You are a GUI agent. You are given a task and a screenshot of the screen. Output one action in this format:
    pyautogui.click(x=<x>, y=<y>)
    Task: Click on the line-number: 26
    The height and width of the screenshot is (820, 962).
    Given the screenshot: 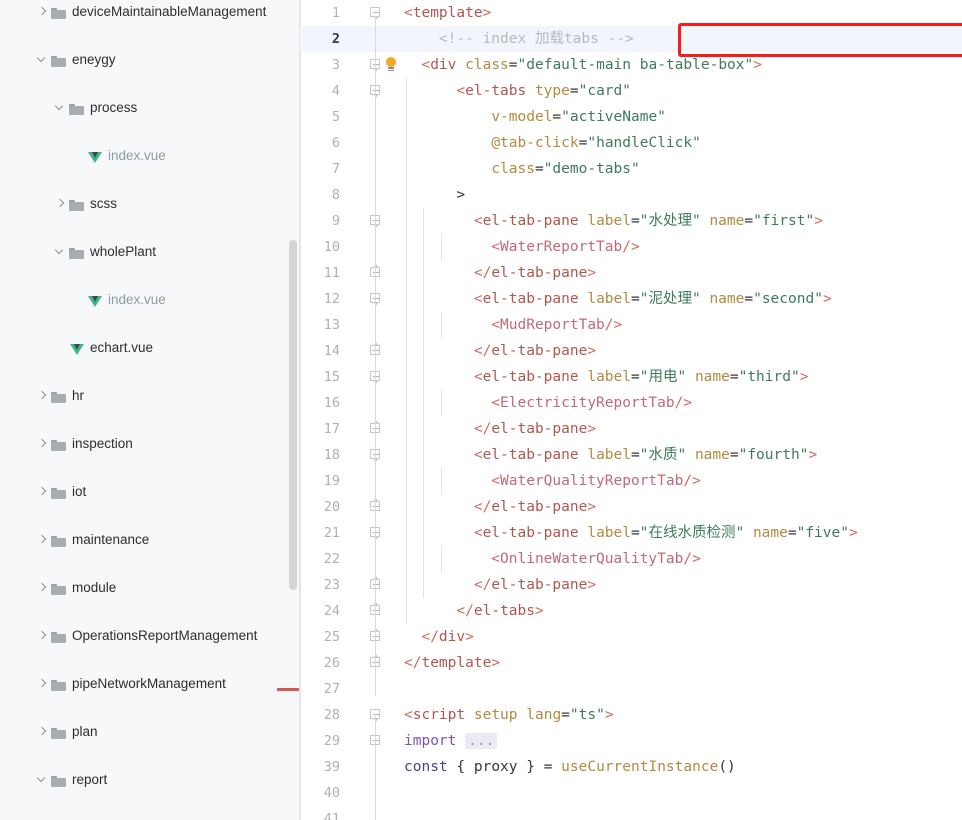 What is the action you would take?
    pyautogui.click(x=331, y=663)
    